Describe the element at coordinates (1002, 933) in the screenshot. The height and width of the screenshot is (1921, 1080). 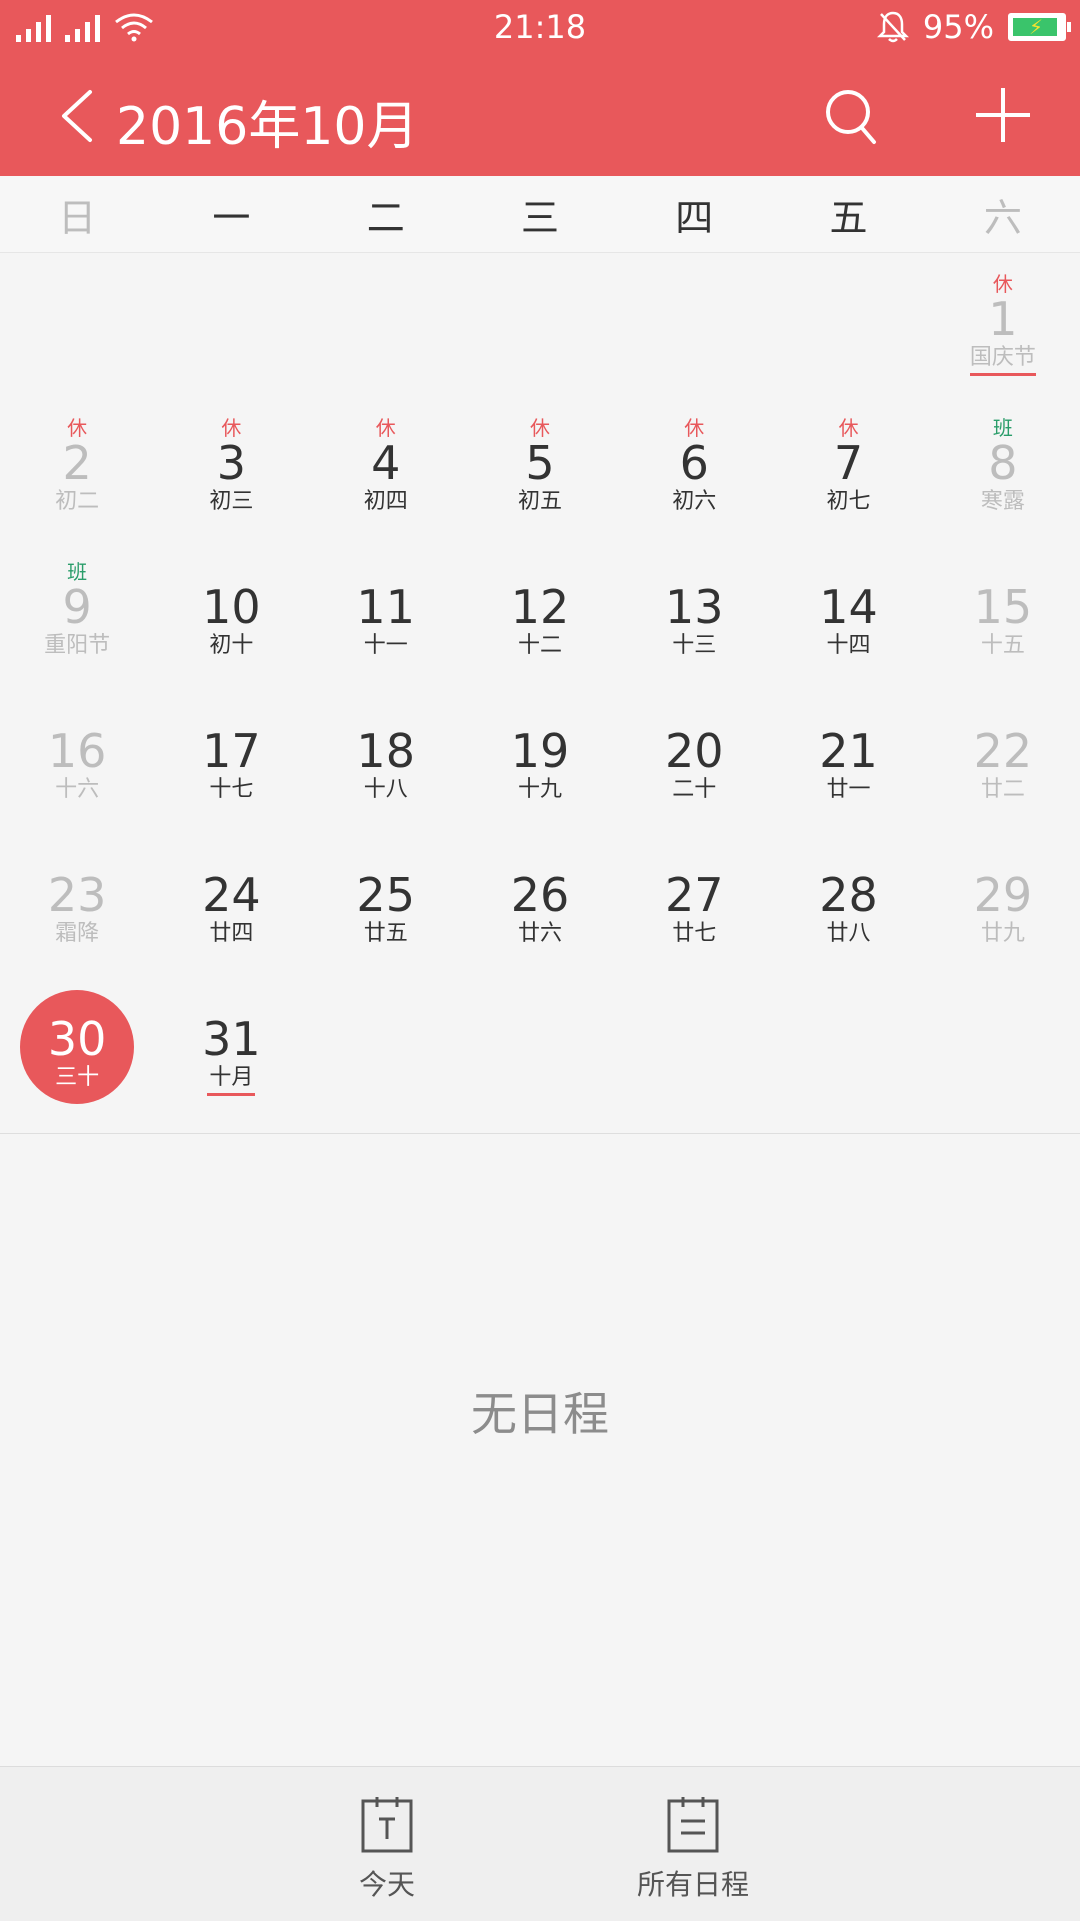
I see `lunar-label: 廿九` at that location.